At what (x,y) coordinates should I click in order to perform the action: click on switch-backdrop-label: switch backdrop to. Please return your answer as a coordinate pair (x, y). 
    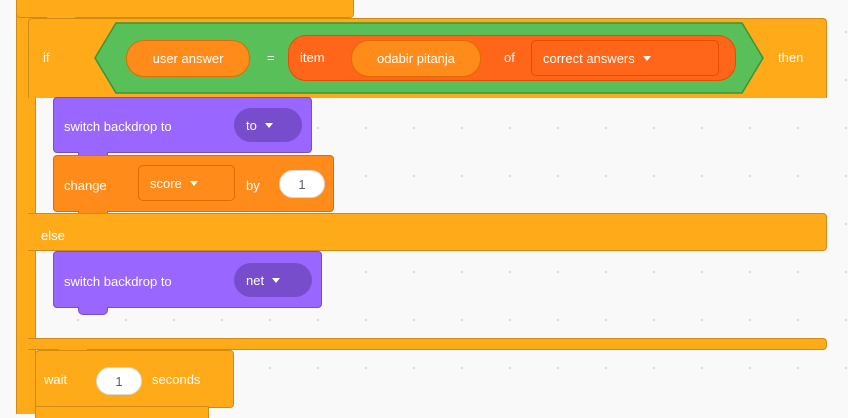
    Looking at the image, I should click on (118, 126).